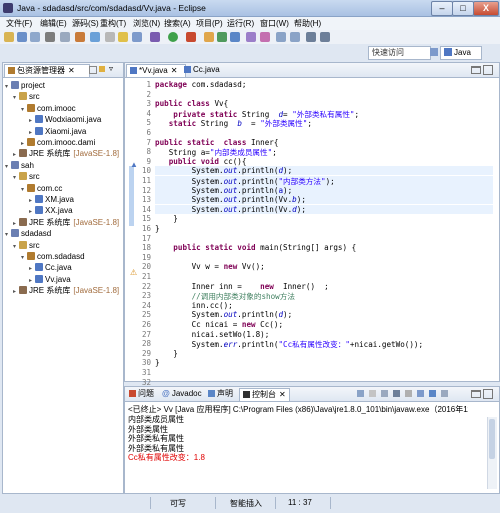  Describe the element at coordinates (324, 209) in the screenshot. I see `code-line-14: System.out.println(Vv.d);` at that location.